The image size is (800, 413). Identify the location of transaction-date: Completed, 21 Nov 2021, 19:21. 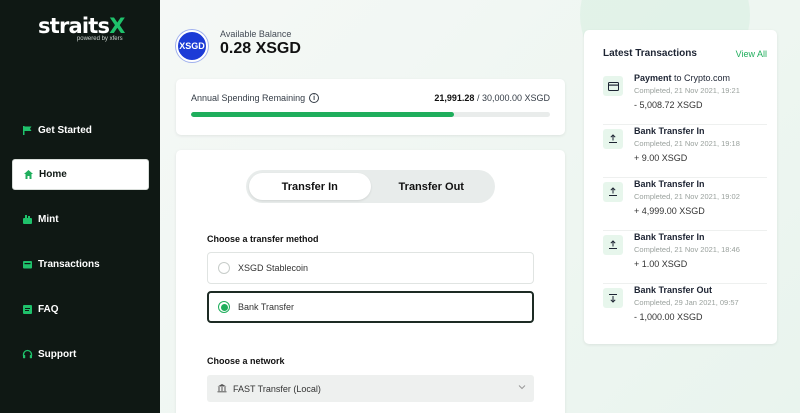
(687, 90).